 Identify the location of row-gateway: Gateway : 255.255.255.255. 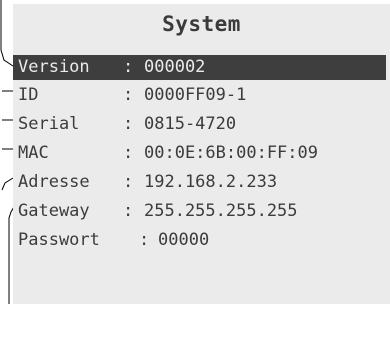
(202, 211).